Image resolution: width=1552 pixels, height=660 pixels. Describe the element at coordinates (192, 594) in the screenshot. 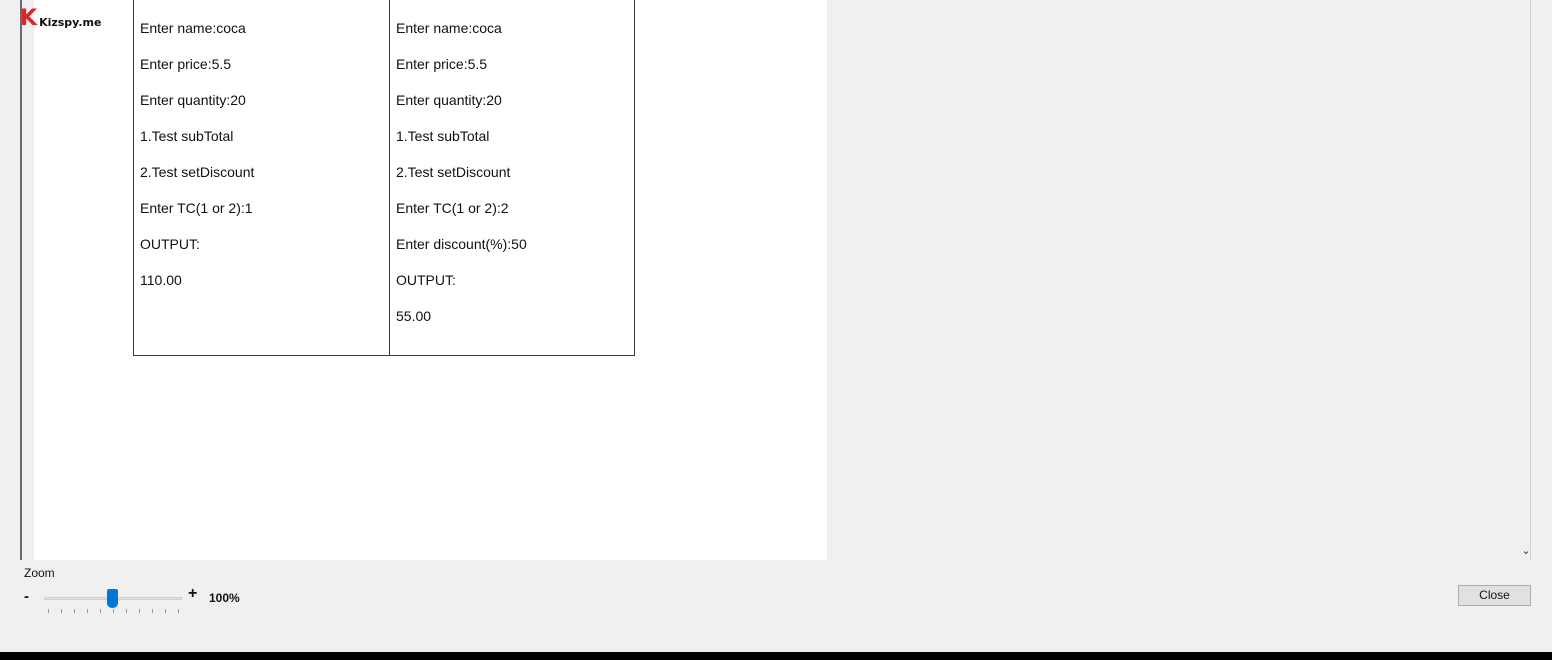

I see `zoom-in-button: +` at that location.